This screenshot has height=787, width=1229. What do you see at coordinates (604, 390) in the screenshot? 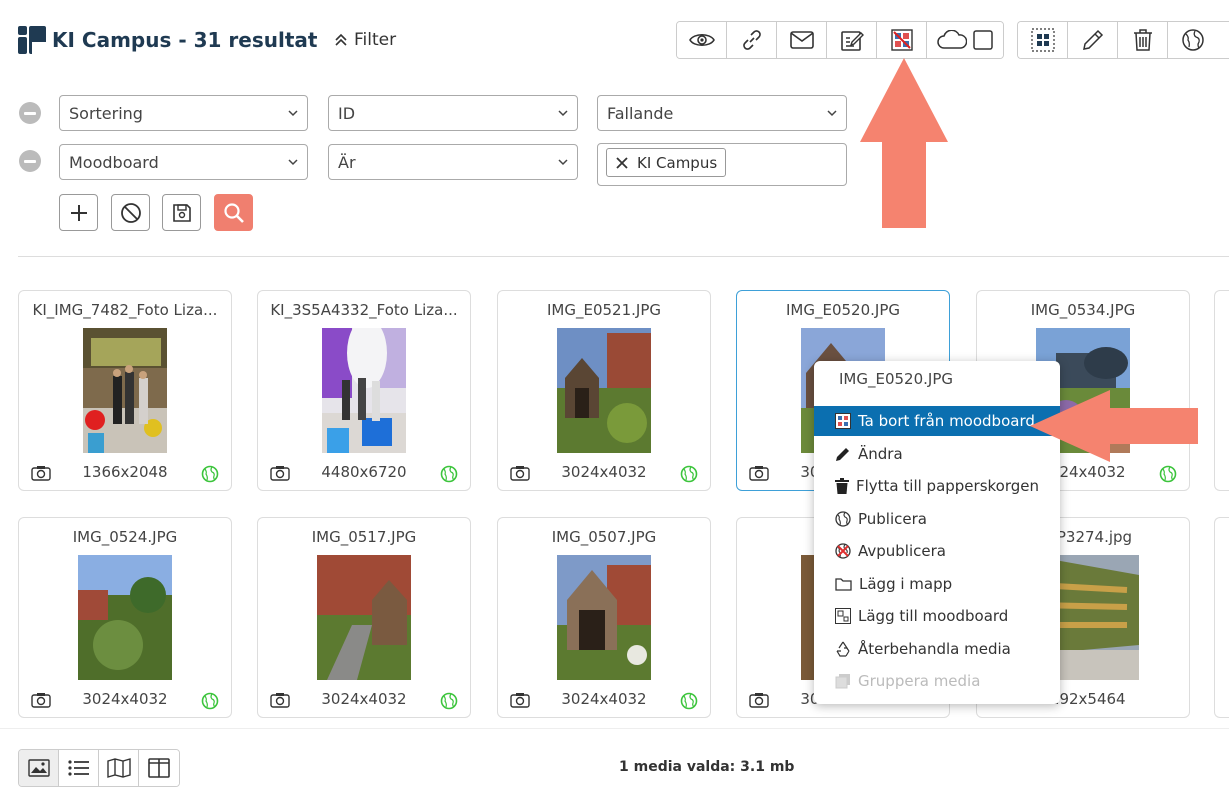
I see `media-card: IMG_E0521.JPG 3024x4032` at bounding box center [604, 390].